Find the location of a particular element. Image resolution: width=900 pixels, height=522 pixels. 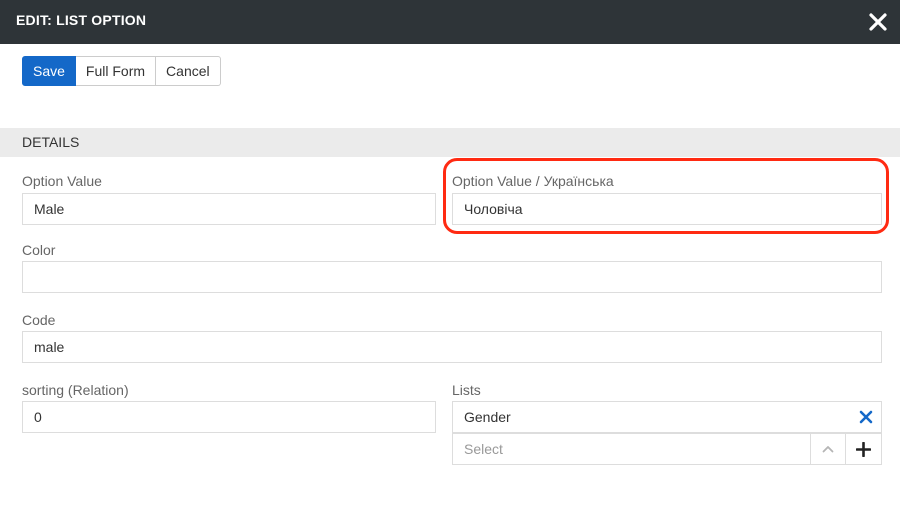

code-input: male is located at coordinates (452, 347).